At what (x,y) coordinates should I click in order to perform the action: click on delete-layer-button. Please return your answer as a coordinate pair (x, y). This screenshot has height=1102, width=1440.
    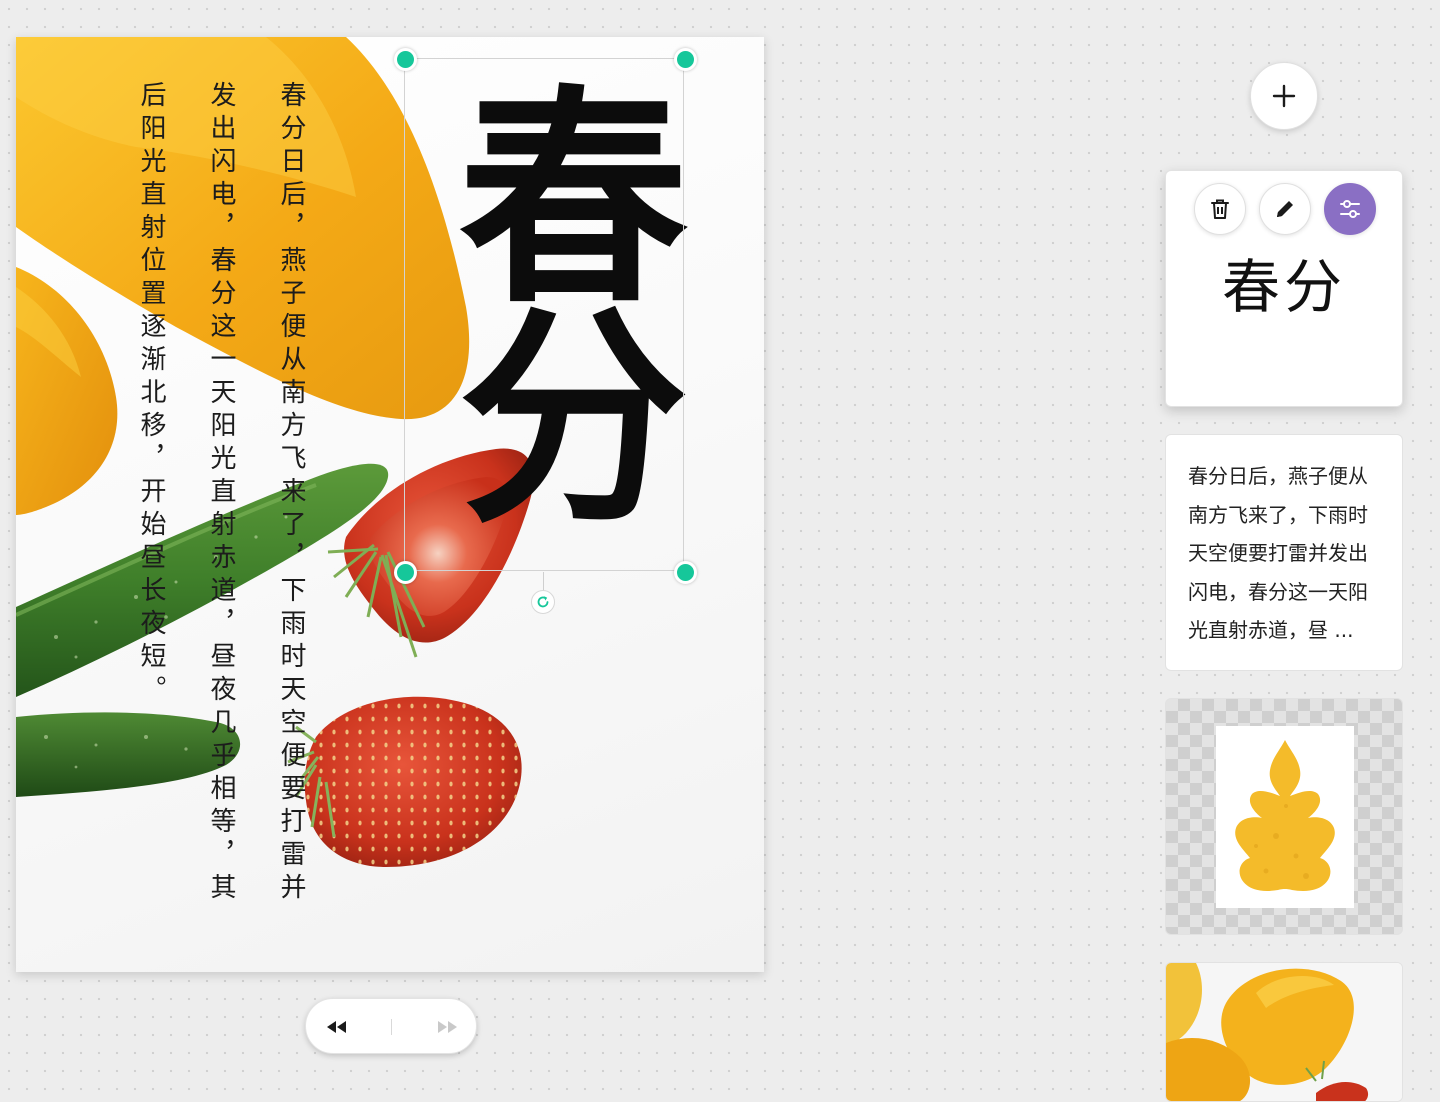
    Looking at the image, I should click on (1220, 209).